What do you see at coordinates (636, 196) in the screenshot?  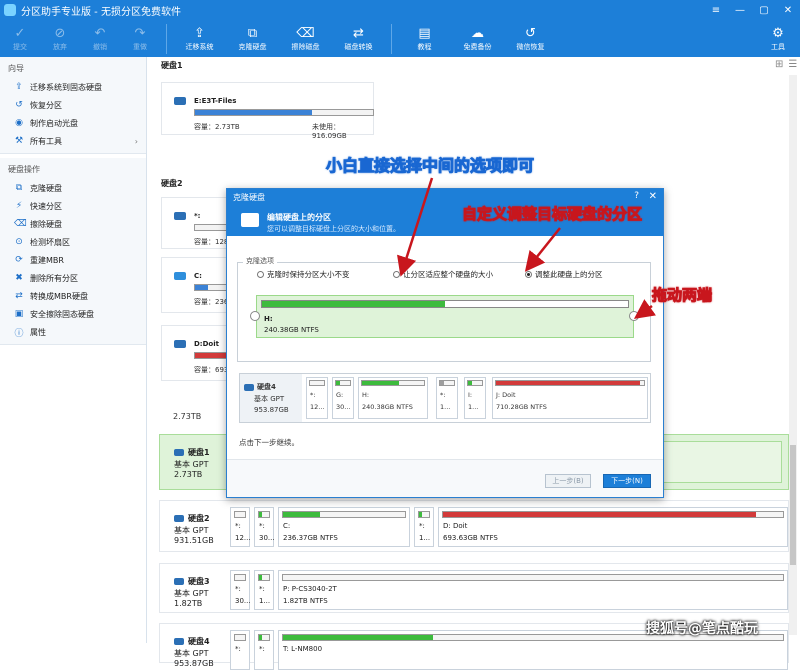 I see `help-icon: ?` at bounding box center [636, 196].